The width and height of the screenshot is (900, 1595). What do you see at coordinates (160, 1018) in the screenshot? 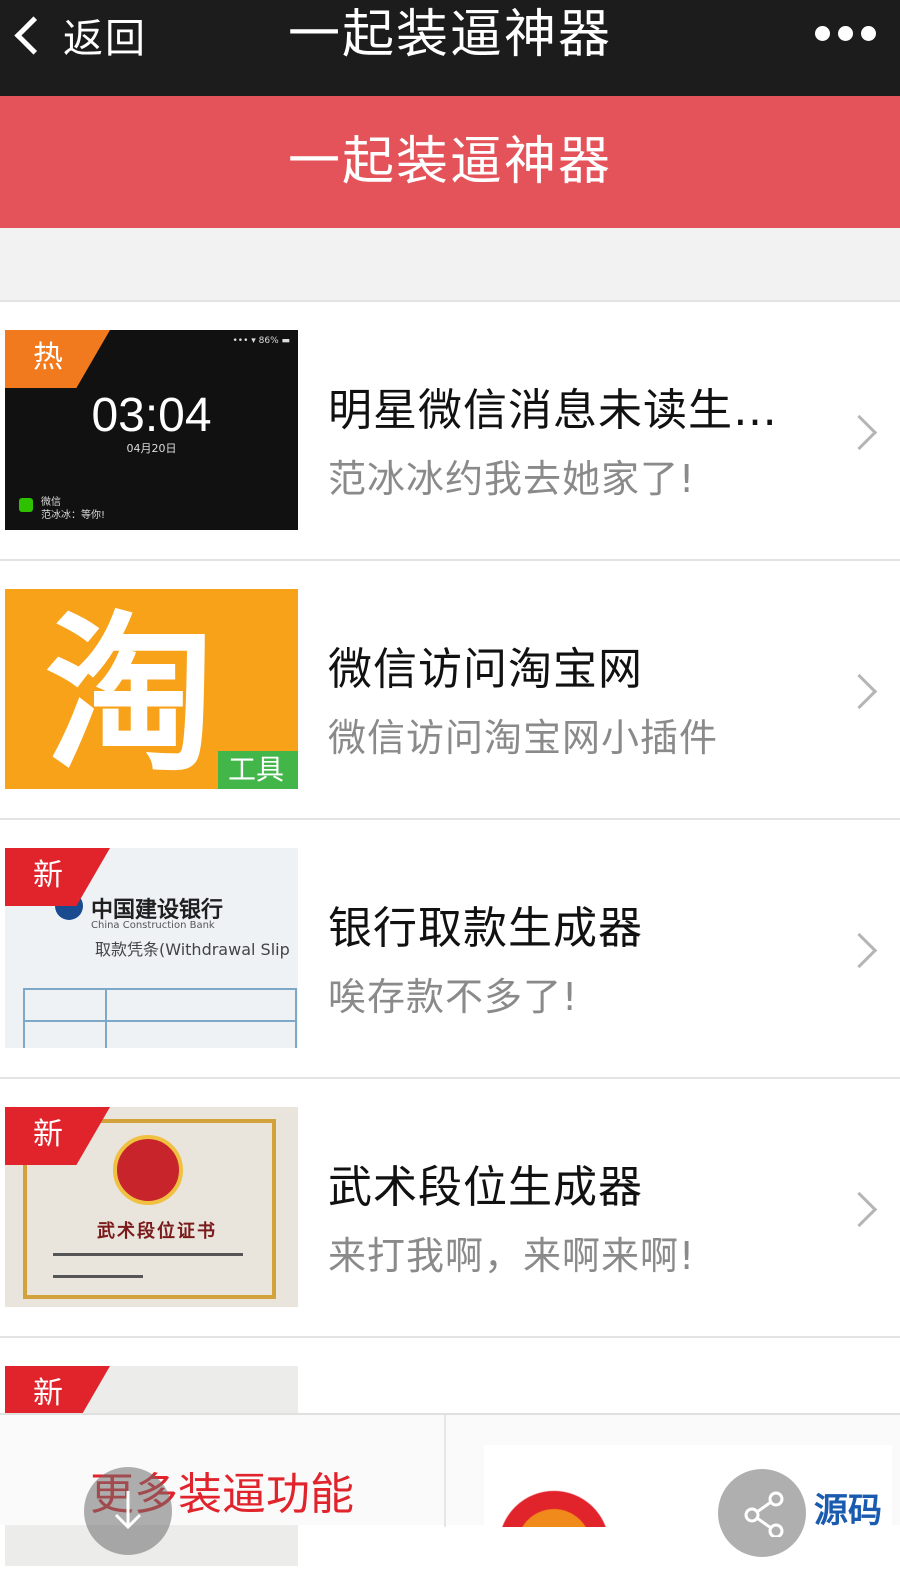
I see `slip-form-grid` at bounding box center [160, 1018].